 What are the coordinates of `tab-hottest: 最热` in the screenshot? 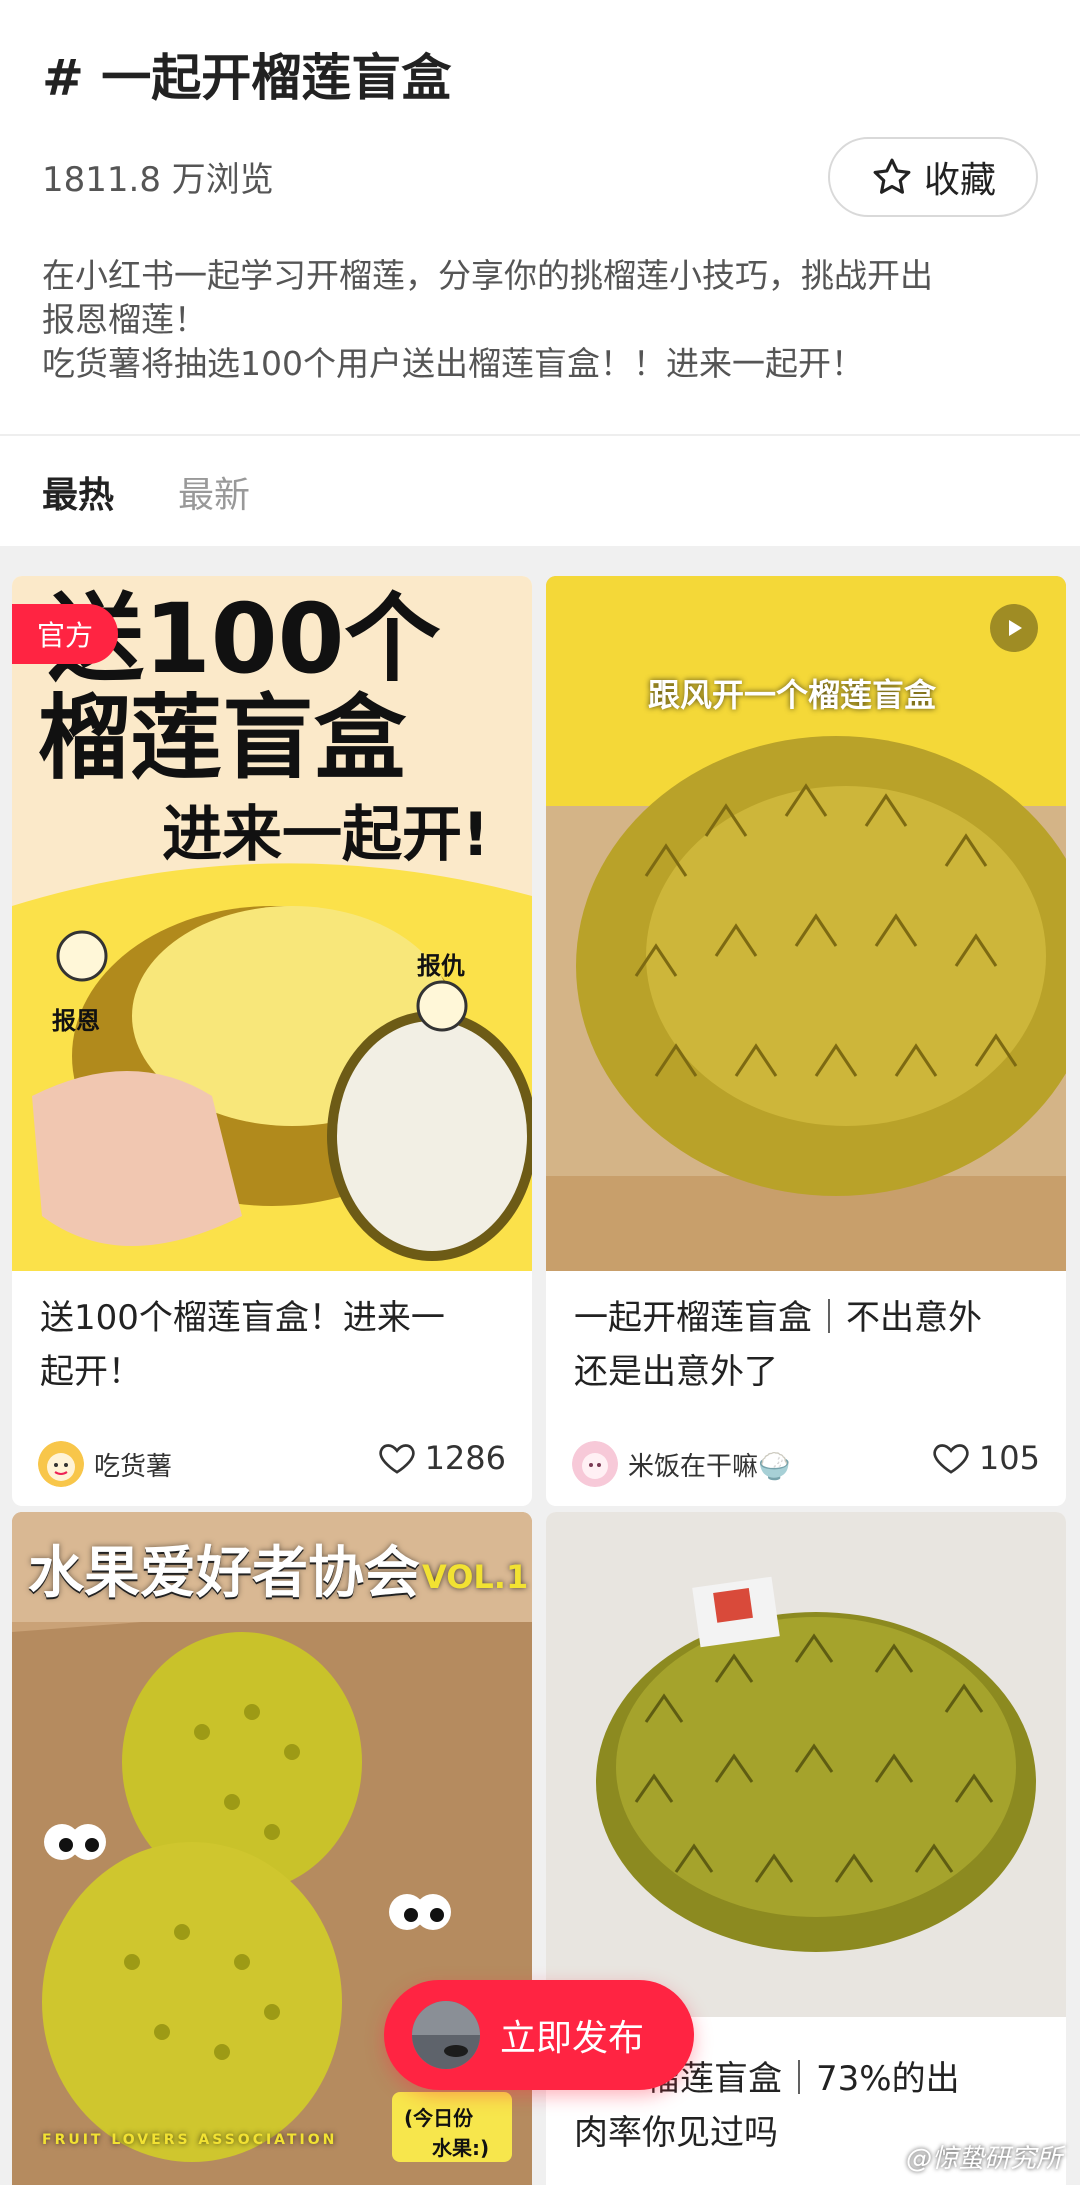 It's located at (78, 492).